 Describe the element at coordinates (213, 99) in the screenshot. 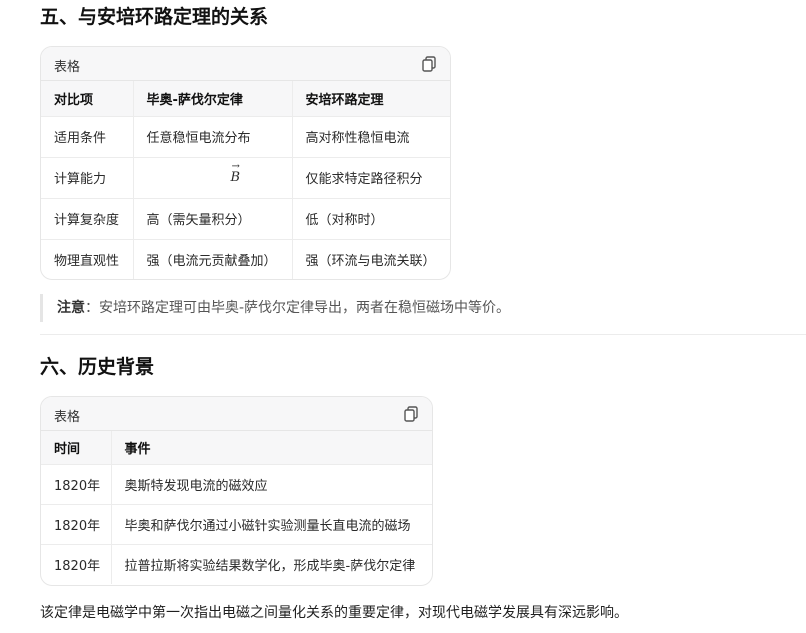

I see `column-header: 毕奥-萨伐尔定律` at that location.